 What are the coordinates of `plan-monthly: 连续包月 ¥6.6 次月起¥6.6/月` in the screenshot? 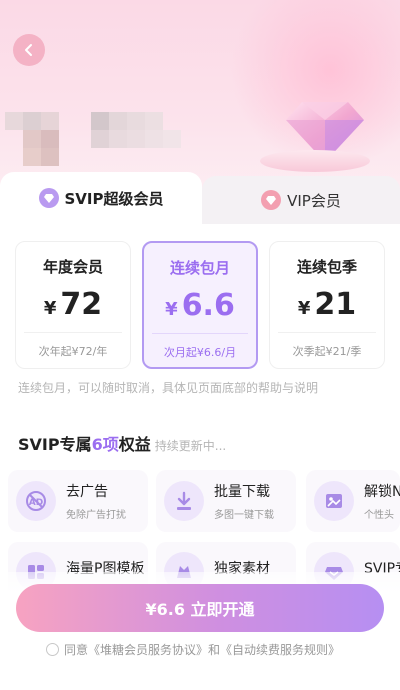 It's located at (200, 305).